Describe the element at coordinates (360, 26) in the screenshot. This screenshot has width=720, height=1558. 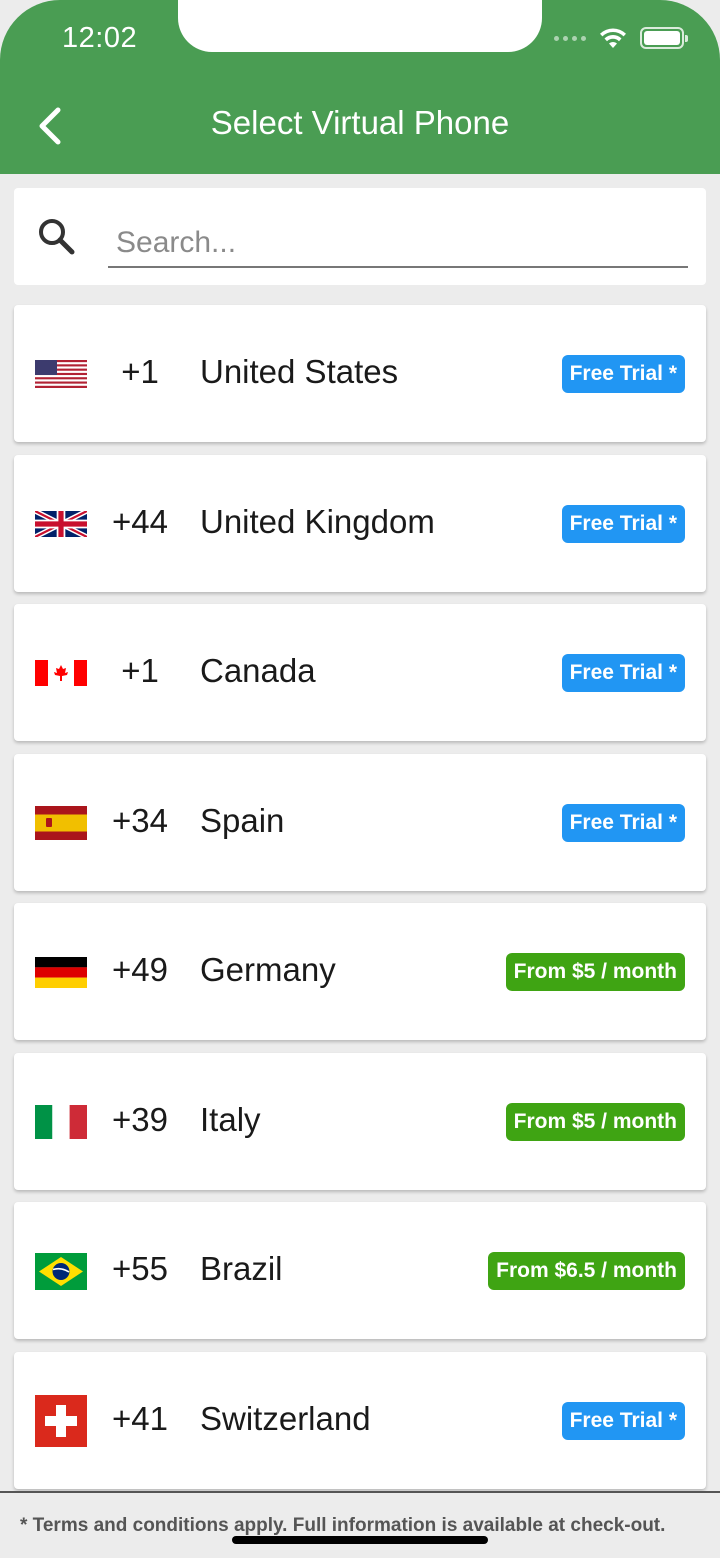
I see `device-notch` at that location.